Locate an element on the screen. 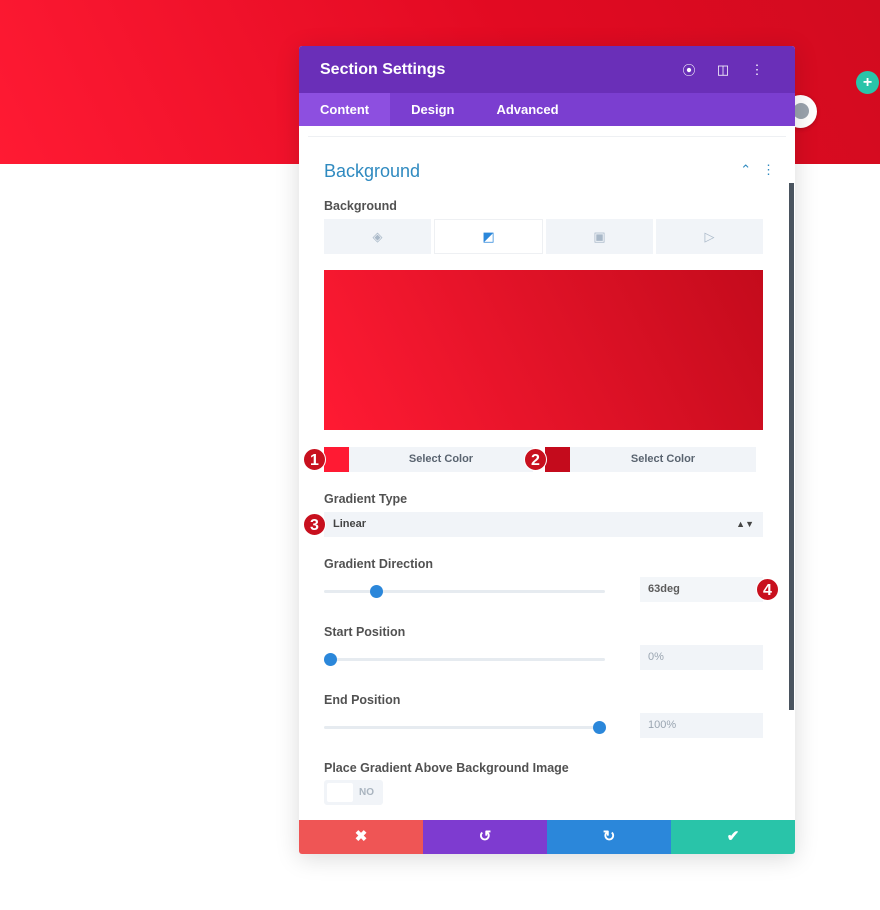  step-badge: 3 is located at coordinates (314, 524).